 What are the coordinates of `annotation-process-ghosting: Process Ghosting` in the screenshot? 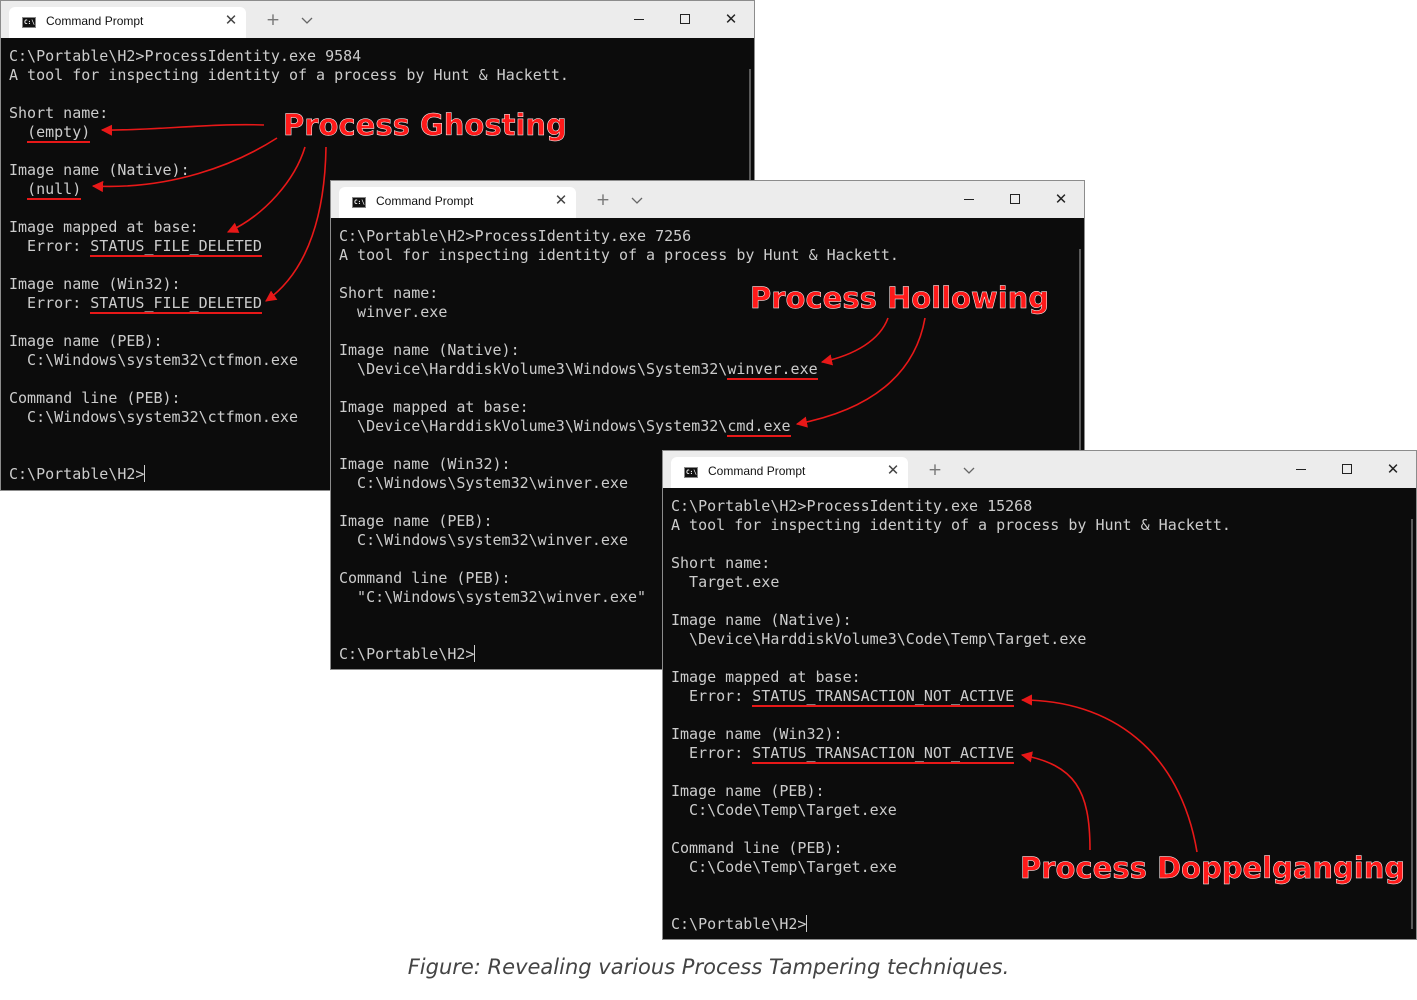 It's located at (425, 125).